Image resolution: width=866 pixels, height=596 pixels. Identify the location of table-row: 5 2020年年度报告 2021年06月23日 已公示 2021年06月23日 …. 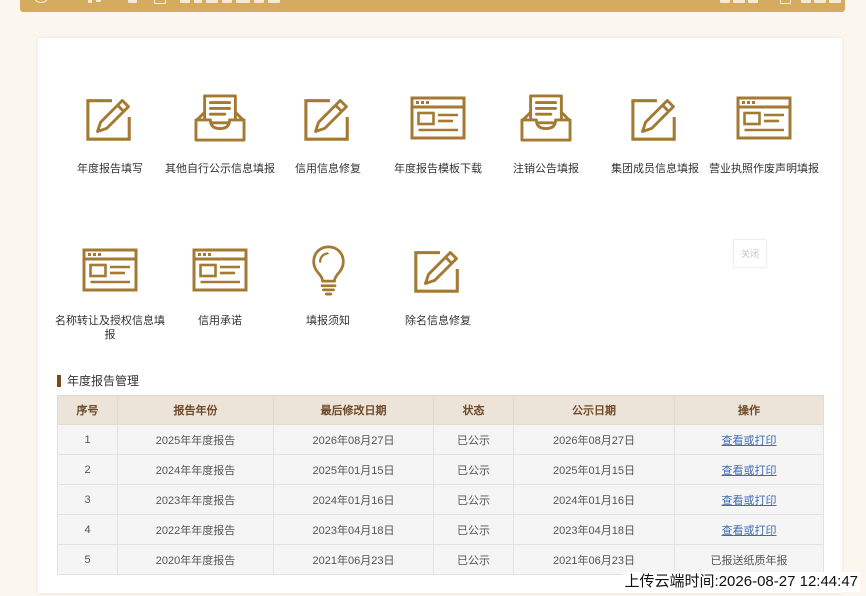
(440, 559).